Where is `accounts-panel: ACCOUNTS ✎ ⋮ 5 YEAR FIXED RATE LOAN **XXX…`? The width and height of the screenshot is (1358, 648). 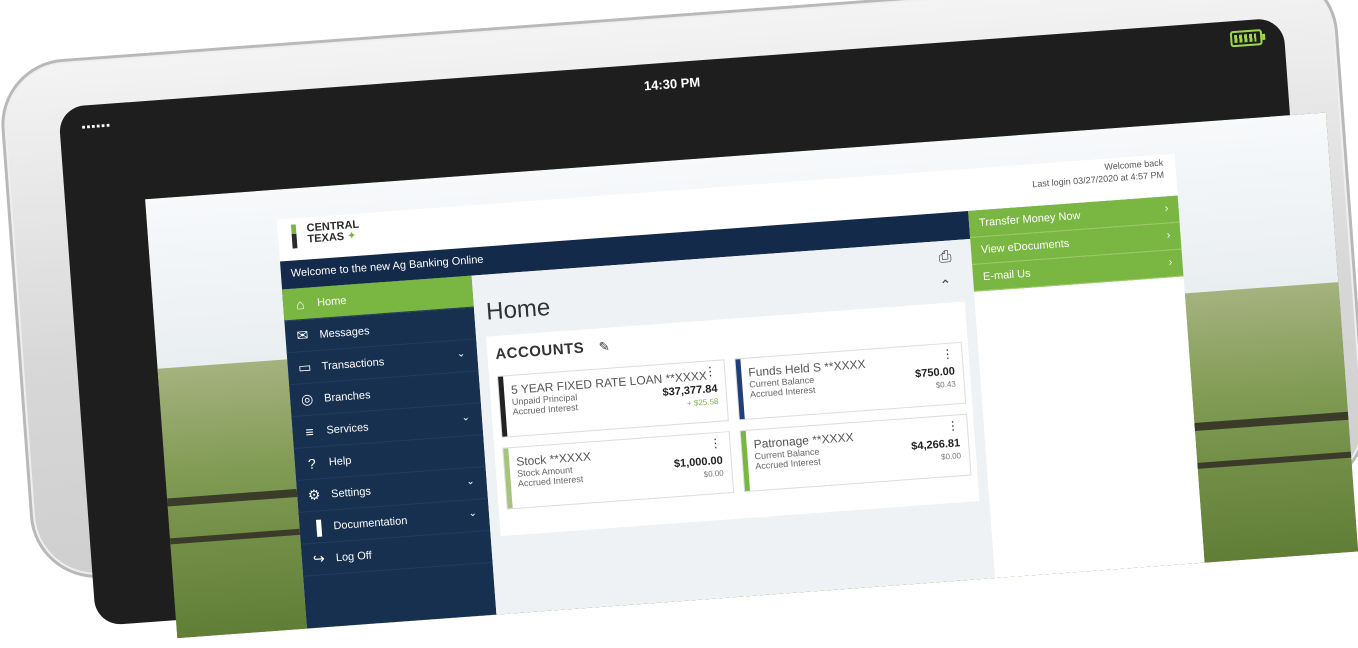
accounts-panel: ACCOUNTS ✎ ⋮ 5 YEAR FIXED RATE LOAN **XXX… is located at coordinates (733, 419).